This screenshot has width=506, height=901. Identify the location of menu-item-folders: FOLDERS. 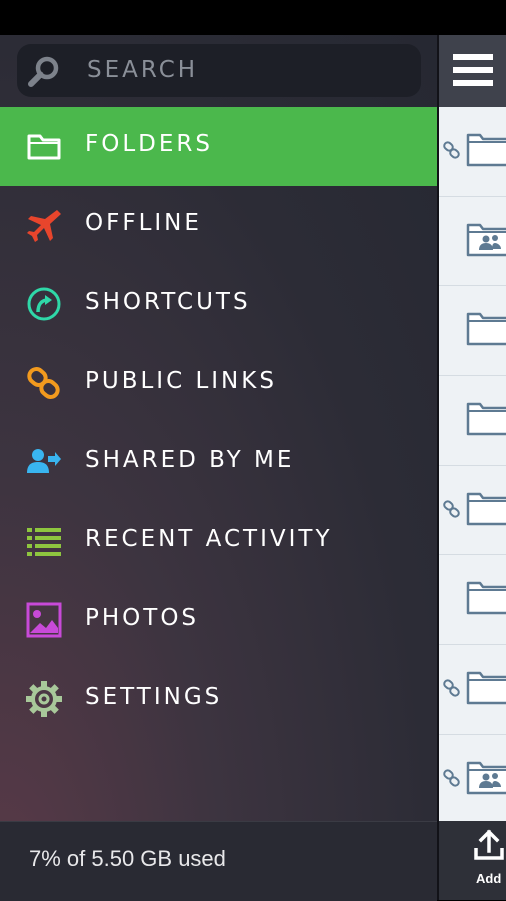
(218, 146).